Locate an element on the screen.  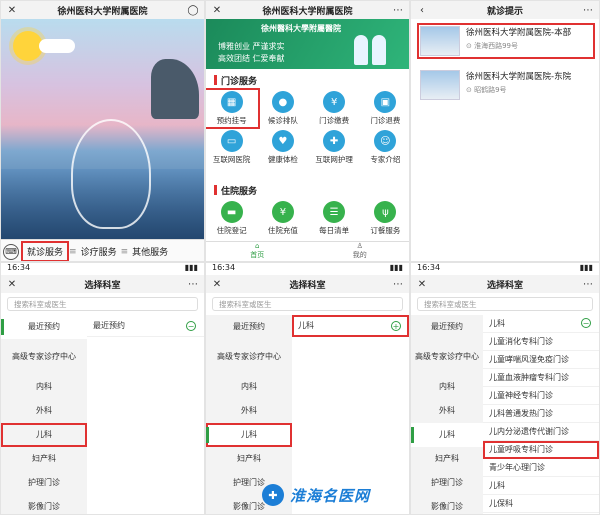
dept-item: 青少年心理门诊 is located at coordinates (541, 468).